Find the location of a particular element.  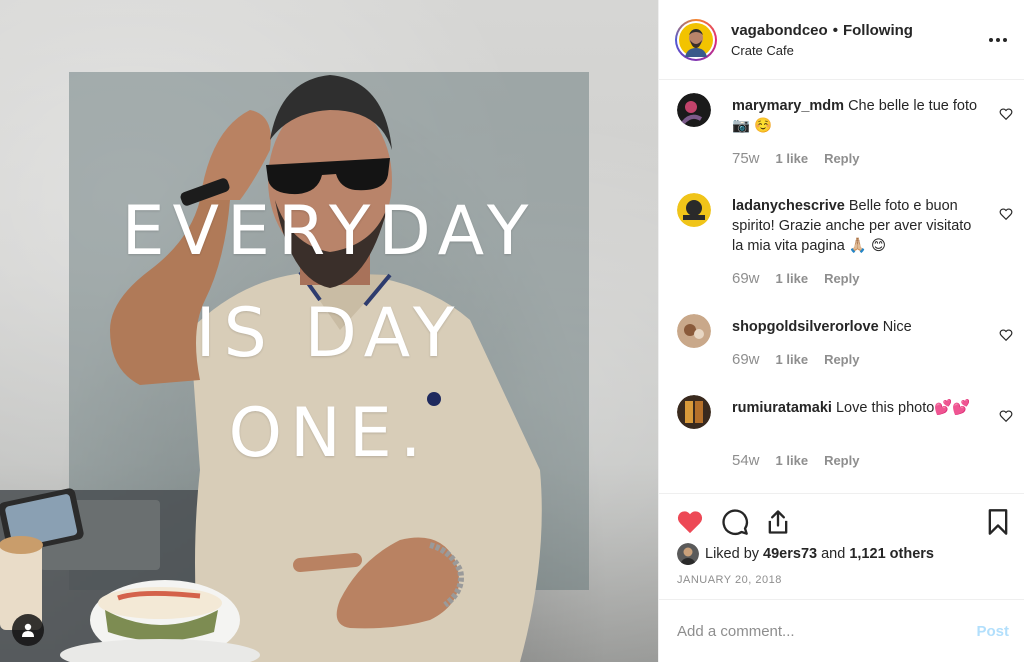

liked-by-prefix: Liked by is located at coordinates (732, 554).